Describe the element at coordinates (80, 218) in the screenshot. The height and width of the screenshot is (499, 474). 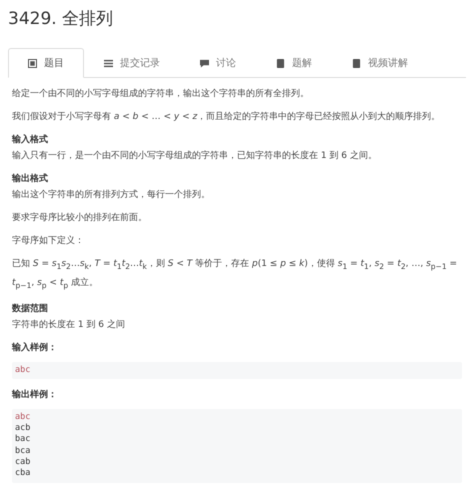
I see `paragraph: 要求字母序比较小的排列在前面。` at that location.